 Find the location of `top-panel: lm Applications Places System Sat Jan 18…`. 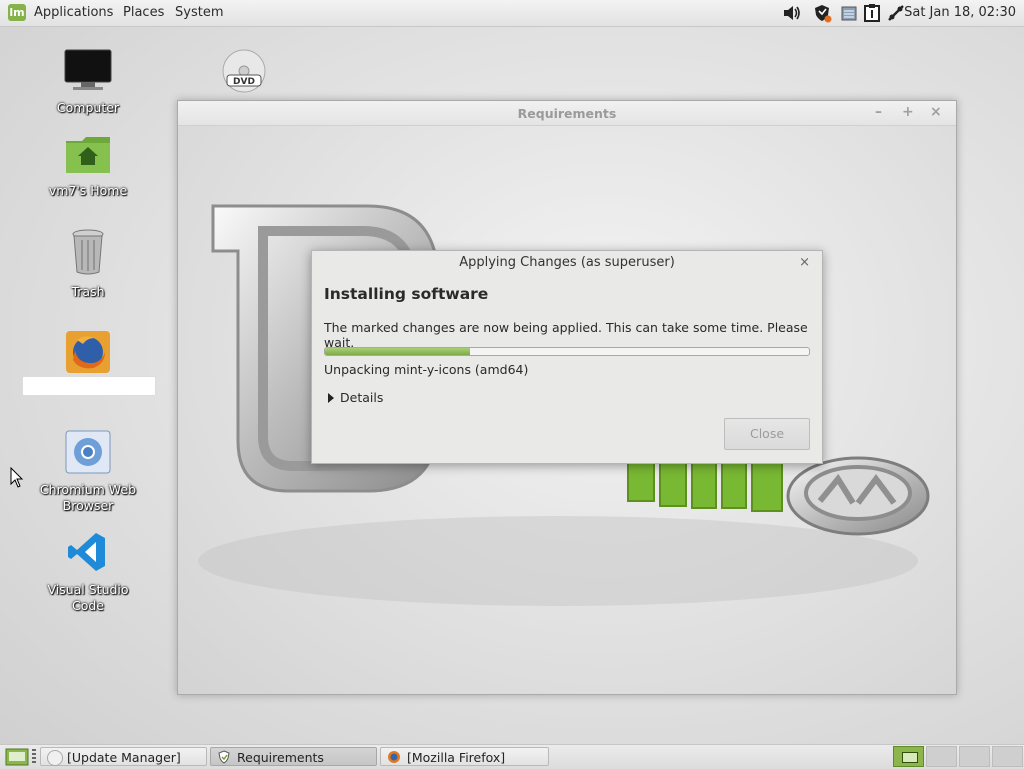

top-panel: lm Applications Places System Sat Jan 18… is located at coordinates (512, 13).